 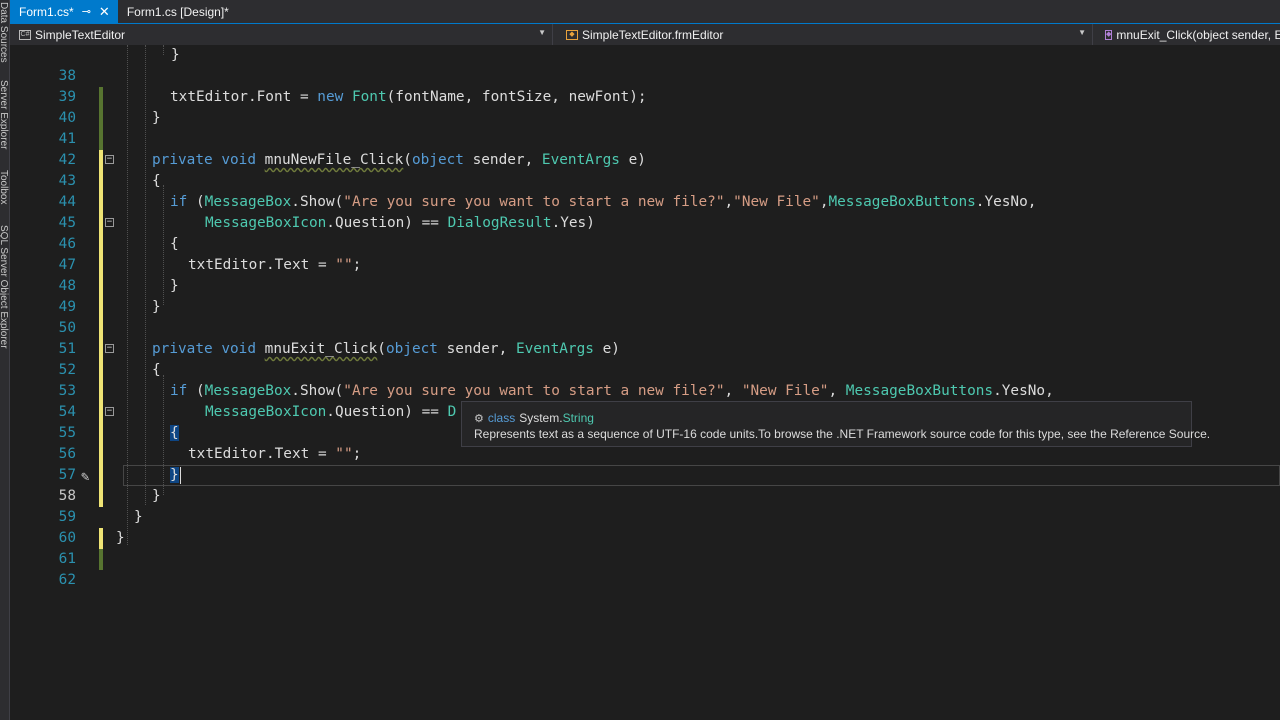 What do you see at coordinates (645, 11) in the screenshot?
I see `document-tab-bar: Form1.cs* ⊸ ✕ Form1.cs [Design]*` at bounding box center [645, 11].